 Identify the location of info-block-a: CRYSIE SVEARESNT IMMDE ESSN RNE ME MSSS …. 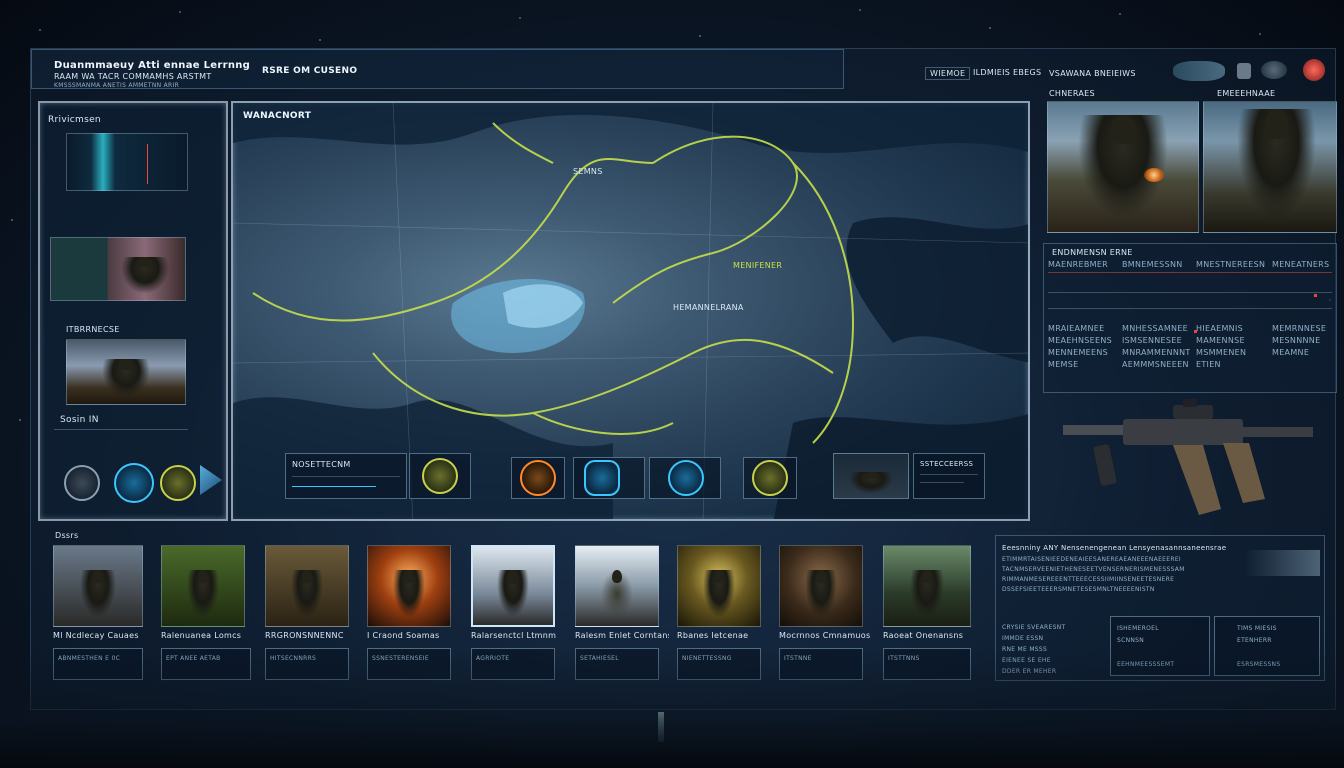
(1054, 651).